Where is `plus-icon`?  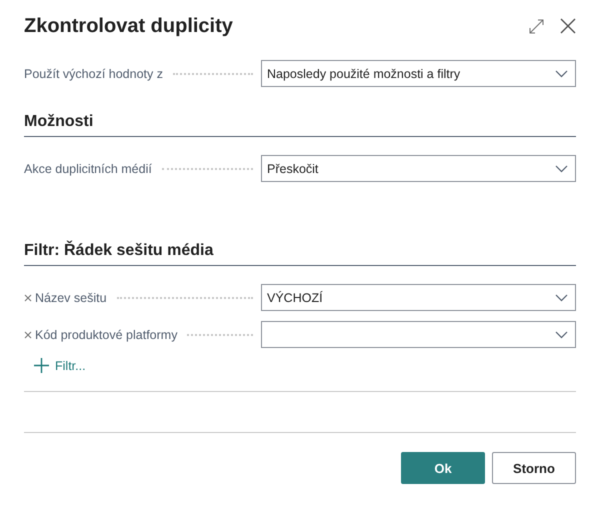 plus-icon is located at coordinates (41, 365).